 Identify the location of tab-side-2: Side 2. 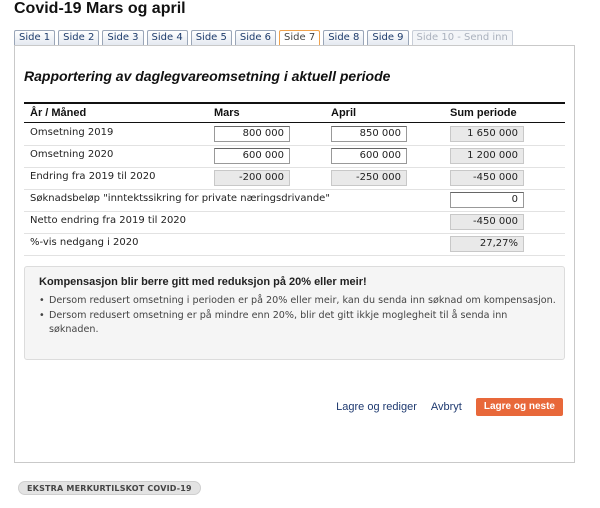
(79, 37).